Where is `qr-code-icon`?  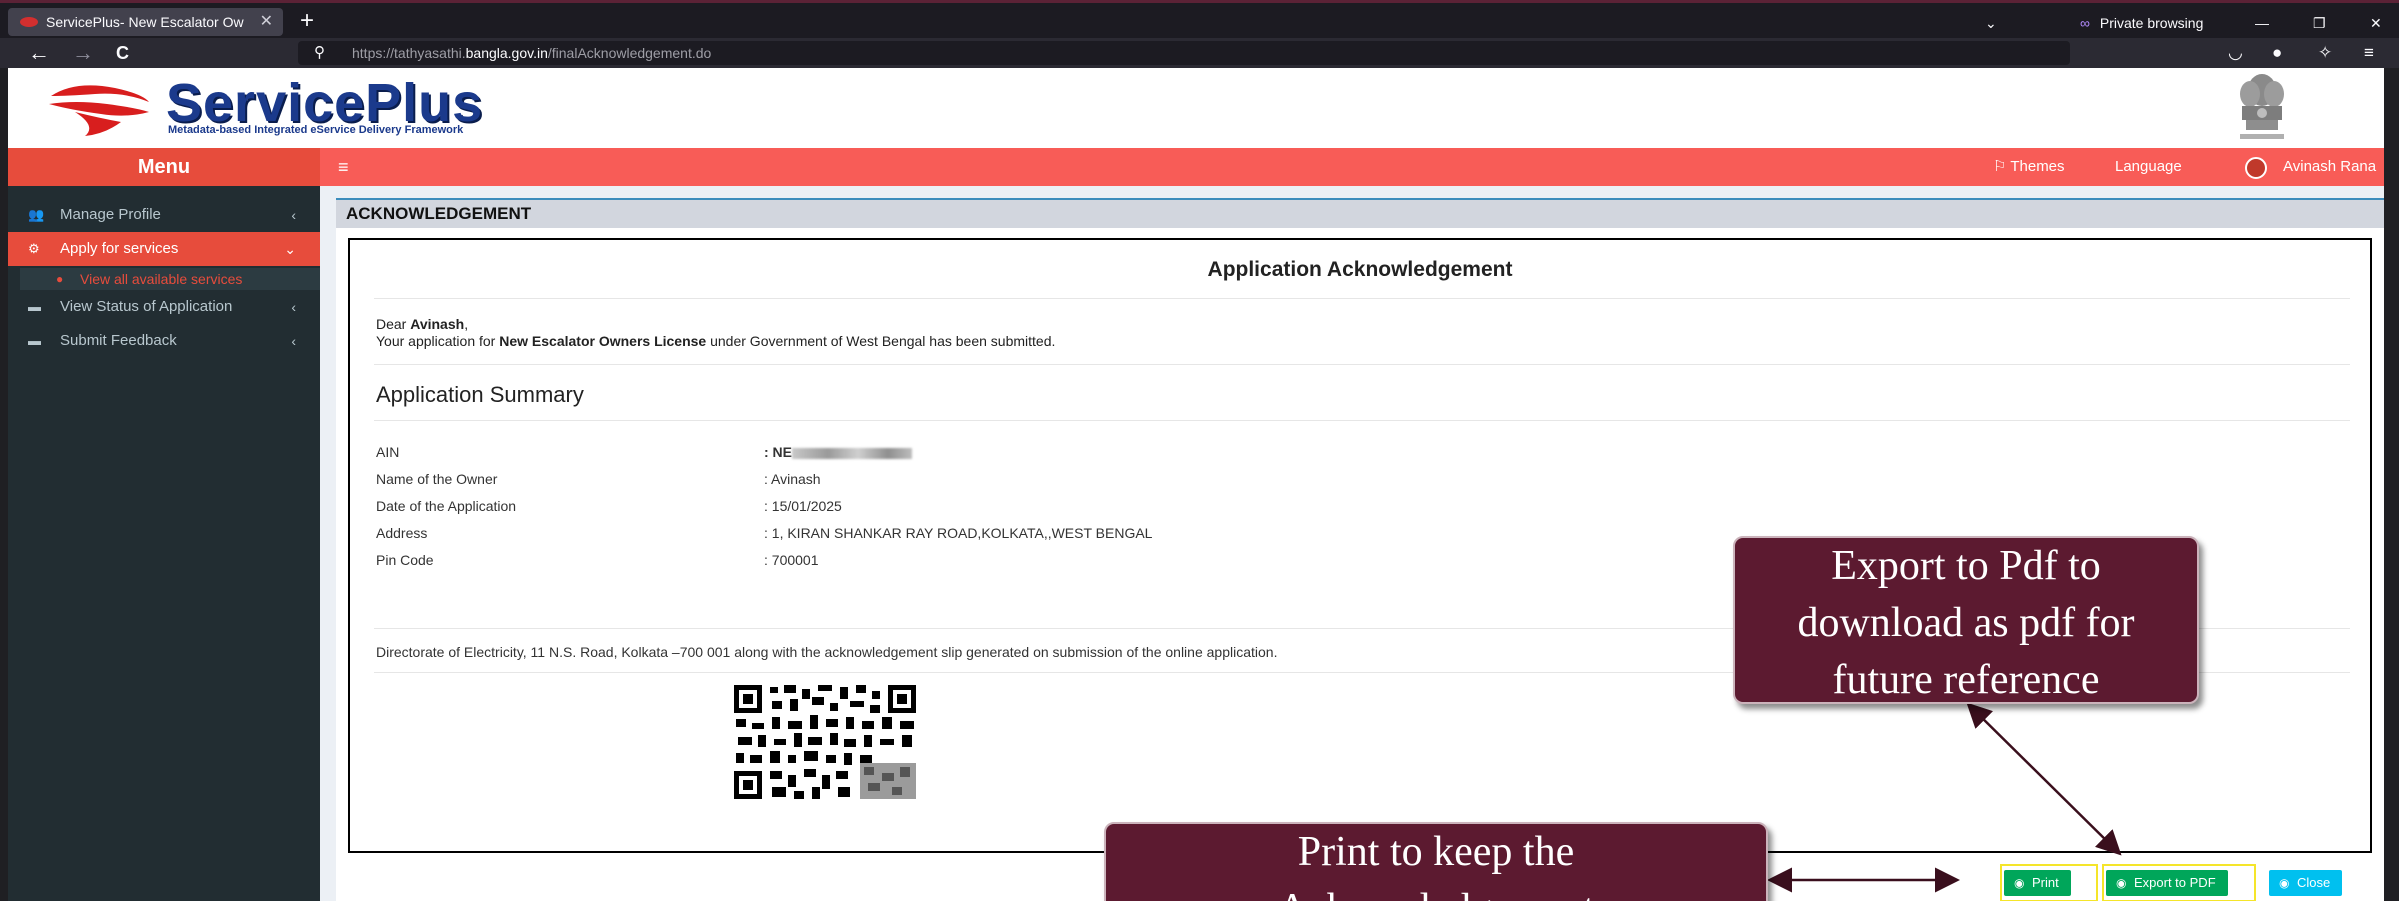 qr-code-icon is located at coordinates (825, 742).